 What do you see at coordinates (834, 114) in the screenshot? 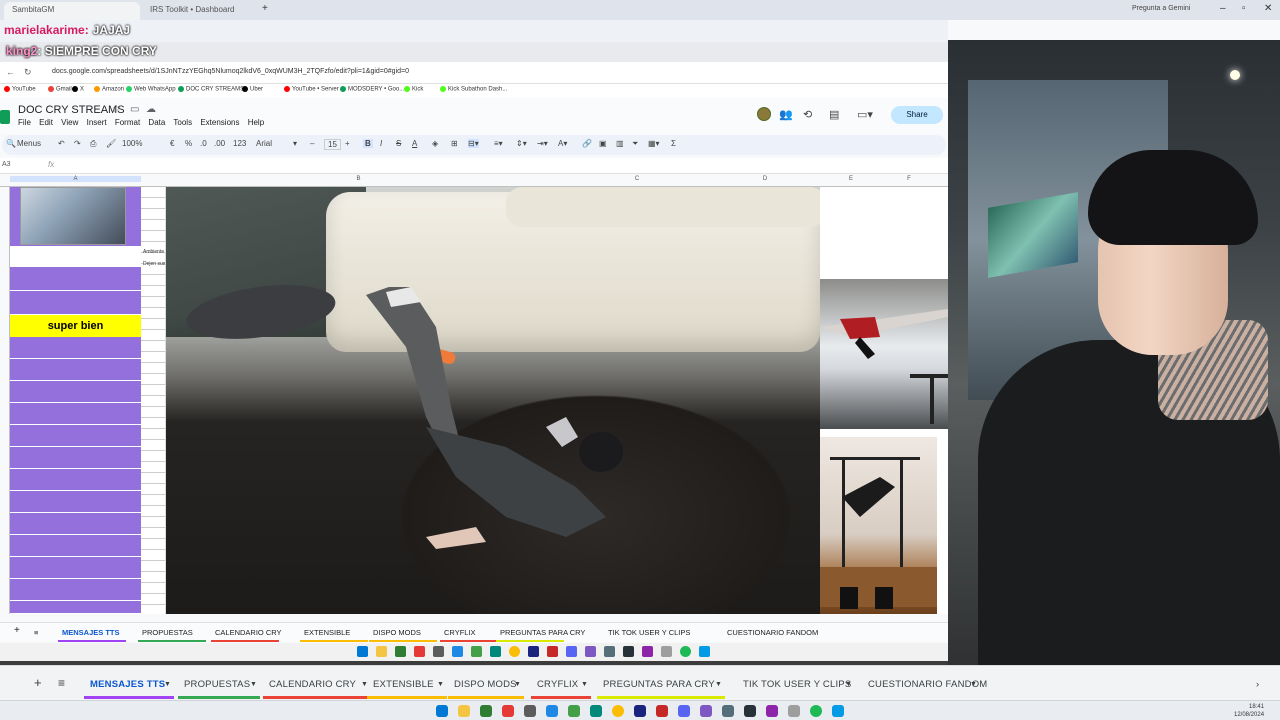
I see `comment-icon: ▤` at bounding box center [834, 114].